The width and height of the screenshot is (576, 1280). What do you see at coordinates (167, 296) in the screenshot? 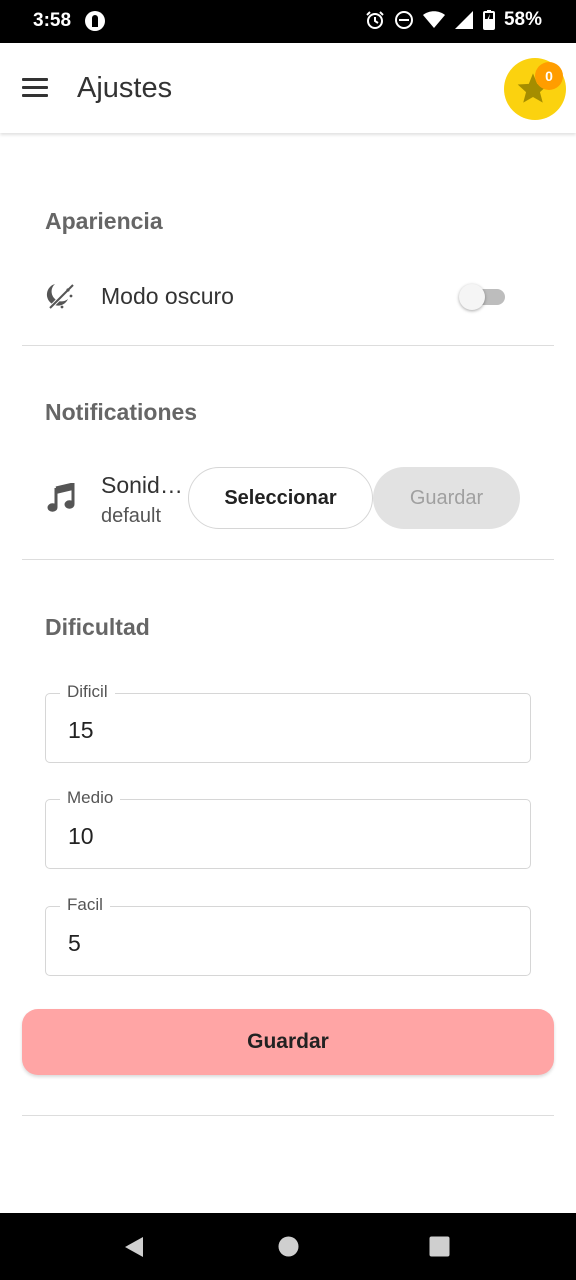
I see `dark-mode-label: Modo oscuro` at bounding box center [167, 296].